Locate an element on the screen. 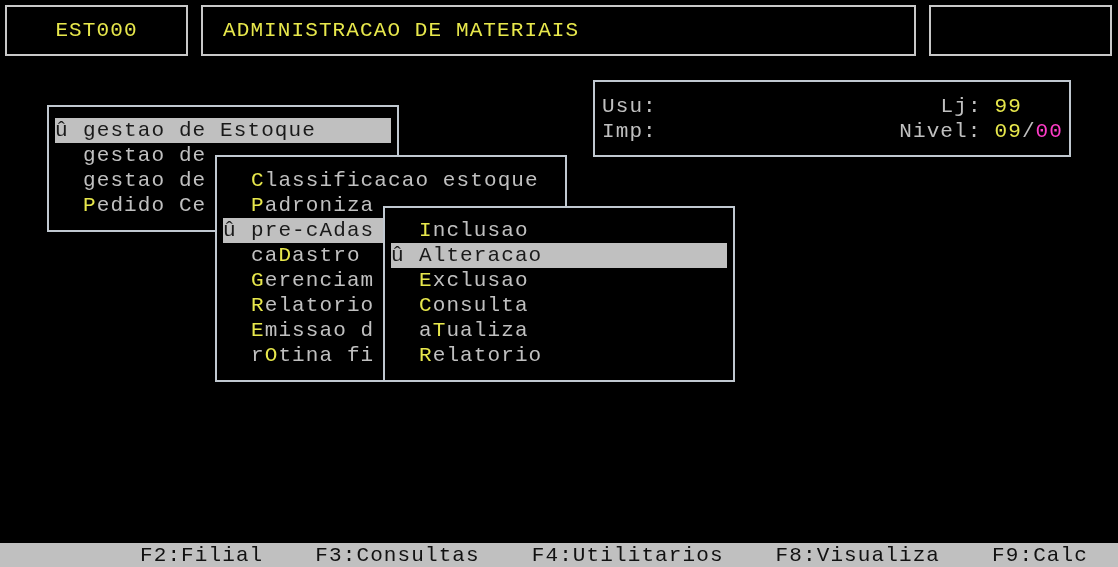  printer-label: Imp: is located at coordinates (629, 131).